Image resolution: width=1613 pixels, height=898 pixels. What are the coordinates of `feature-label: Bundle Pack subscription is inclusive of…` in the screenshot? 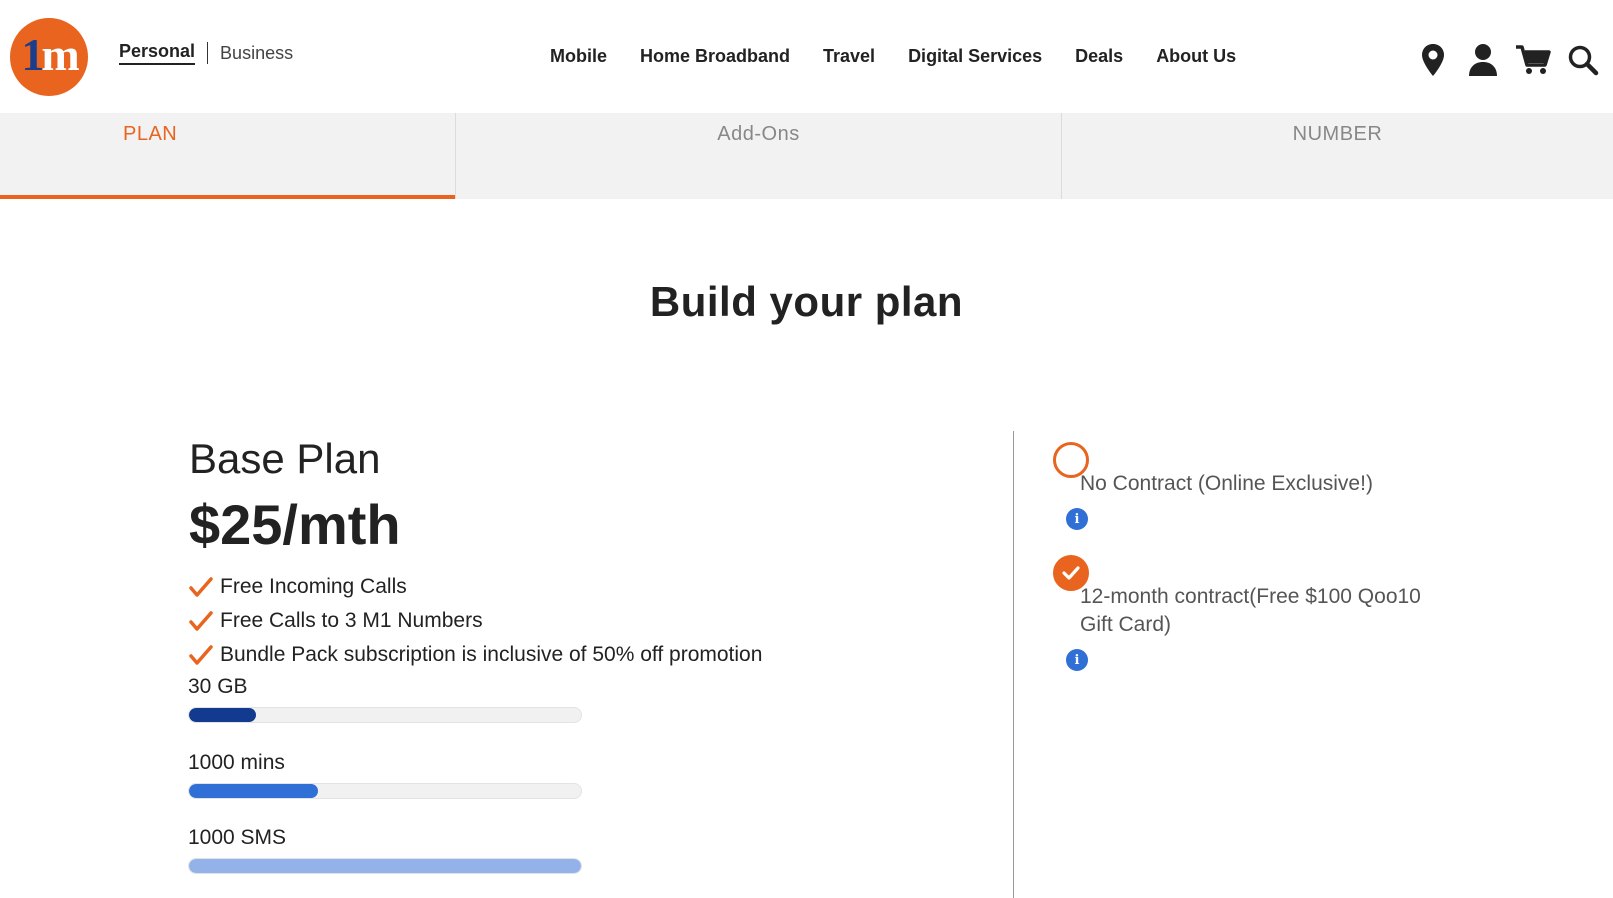 It's located at (491, 654).